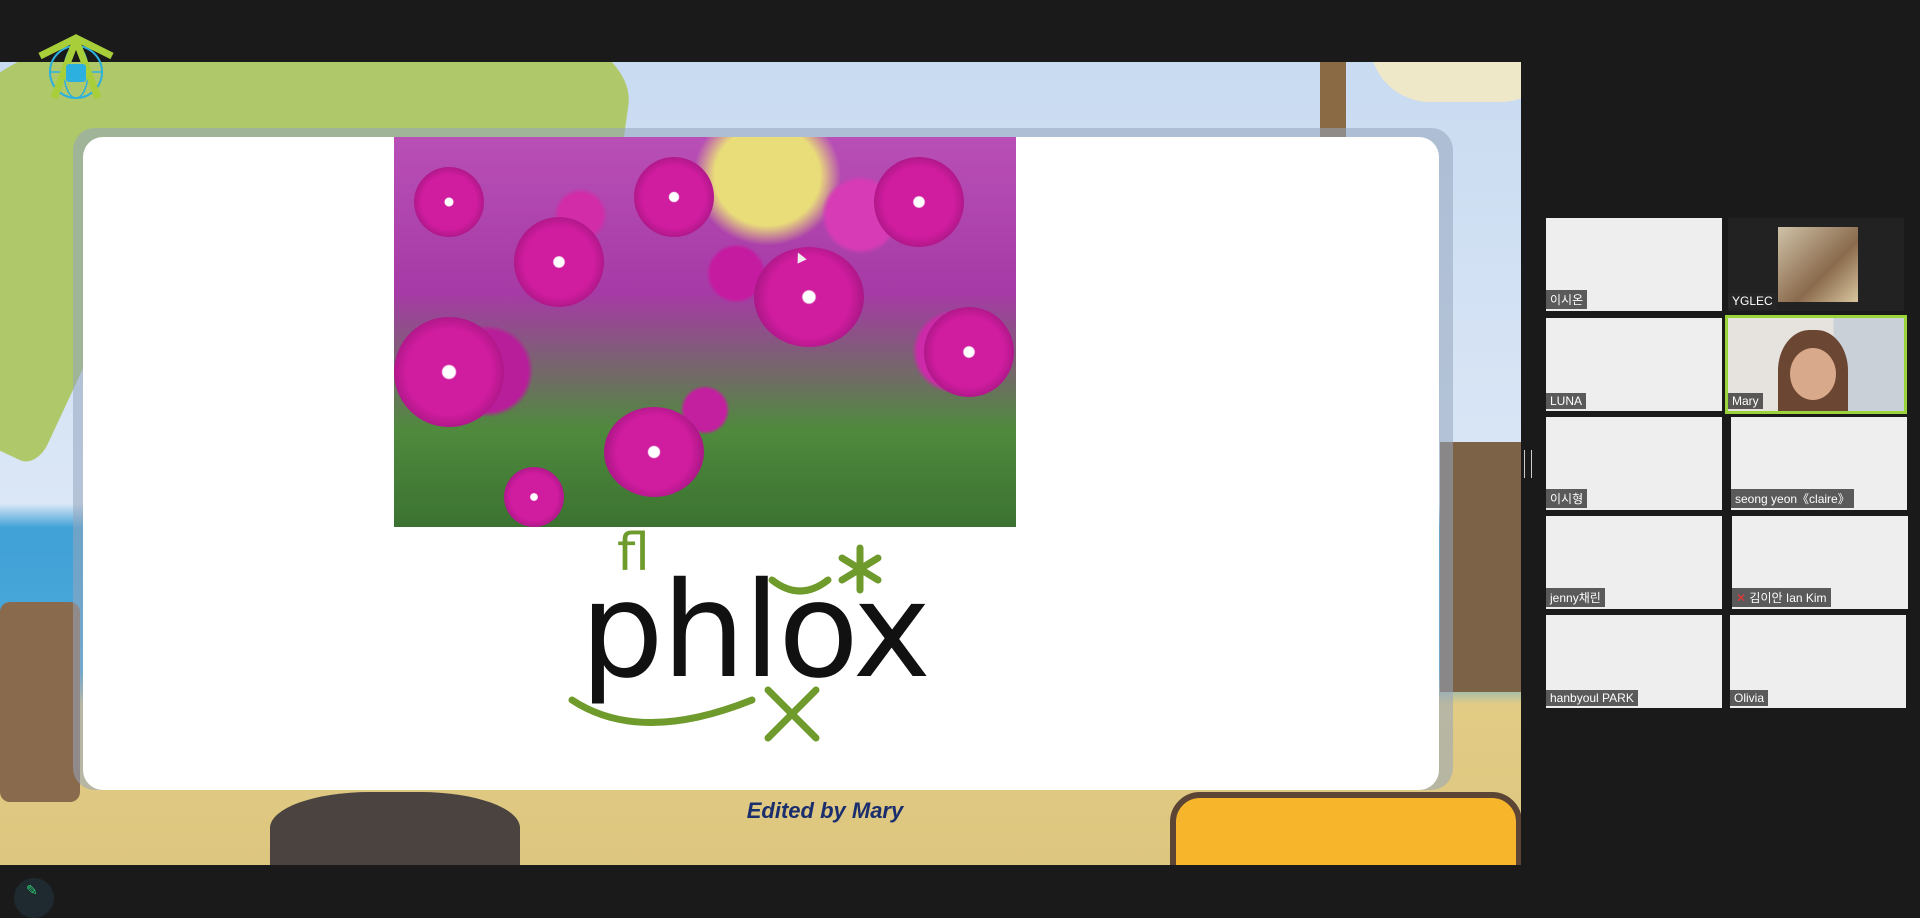  Describe the element at coordinates (1592, 698) in the screenshot. I see `participant-name: hanbyoul PARK` at that location.